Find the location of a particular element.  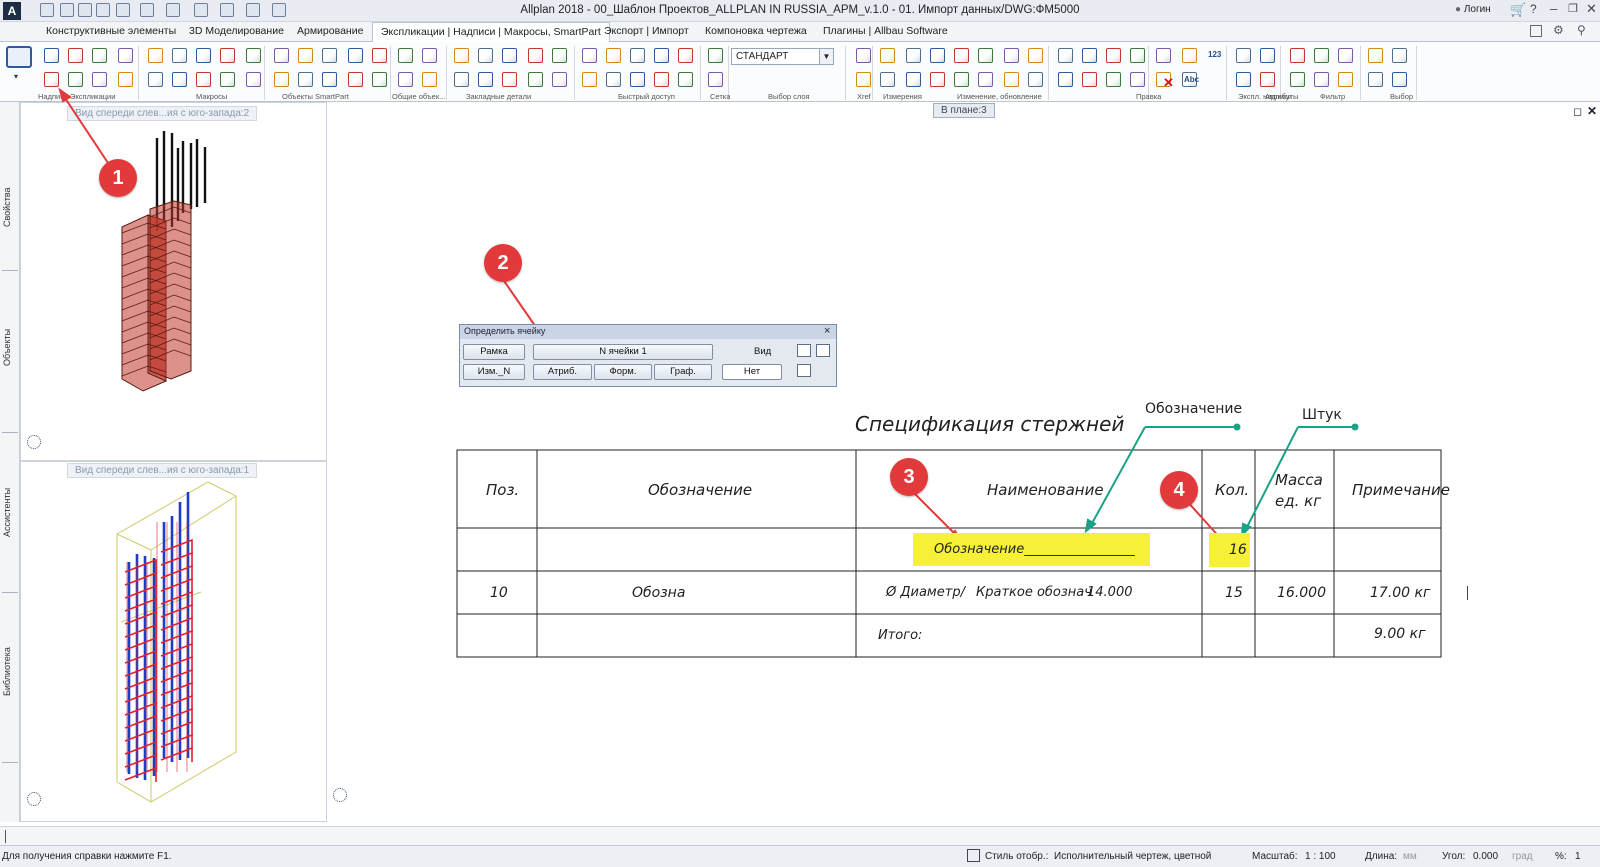

project-icon is located at coordinates (19, 57).